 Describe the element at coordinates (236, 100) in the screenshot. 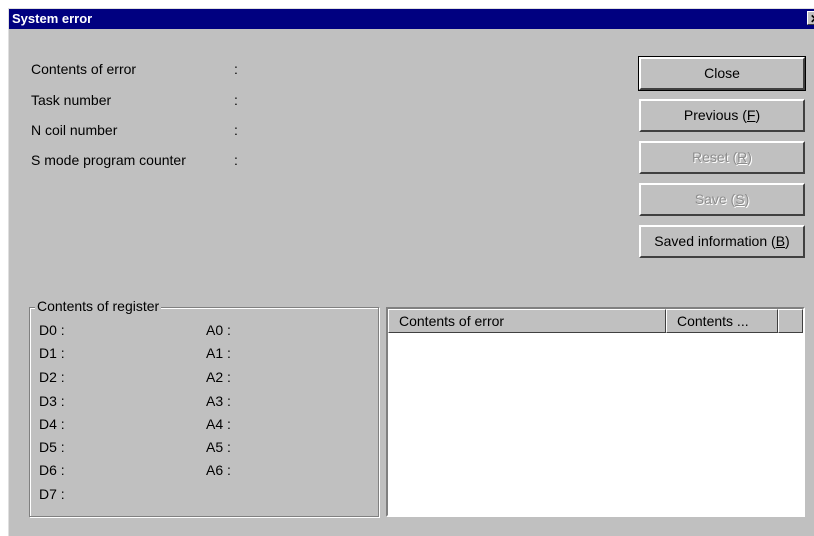

I see `task-number-colon: :` at that location.